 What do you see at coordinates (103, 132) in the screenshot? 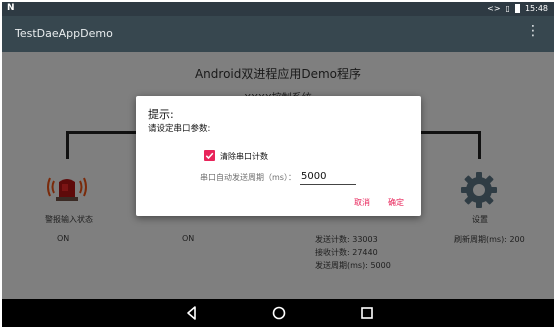
I see `wire-left-horizontal` at bounding box center [103, 132].